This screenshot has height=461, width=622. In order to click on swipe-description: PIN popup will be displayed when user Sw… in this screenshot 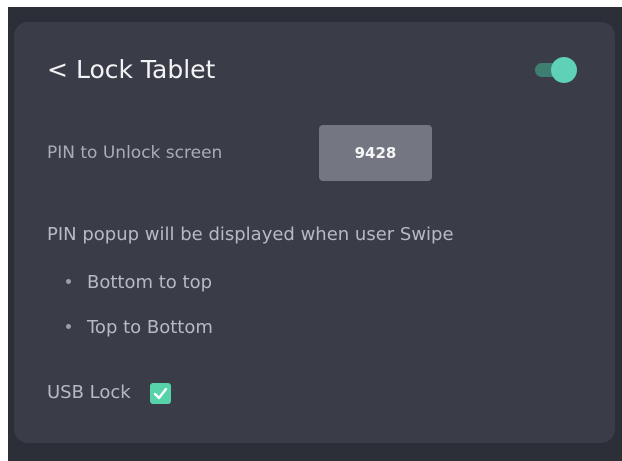, I will do `click(250, 234)`.